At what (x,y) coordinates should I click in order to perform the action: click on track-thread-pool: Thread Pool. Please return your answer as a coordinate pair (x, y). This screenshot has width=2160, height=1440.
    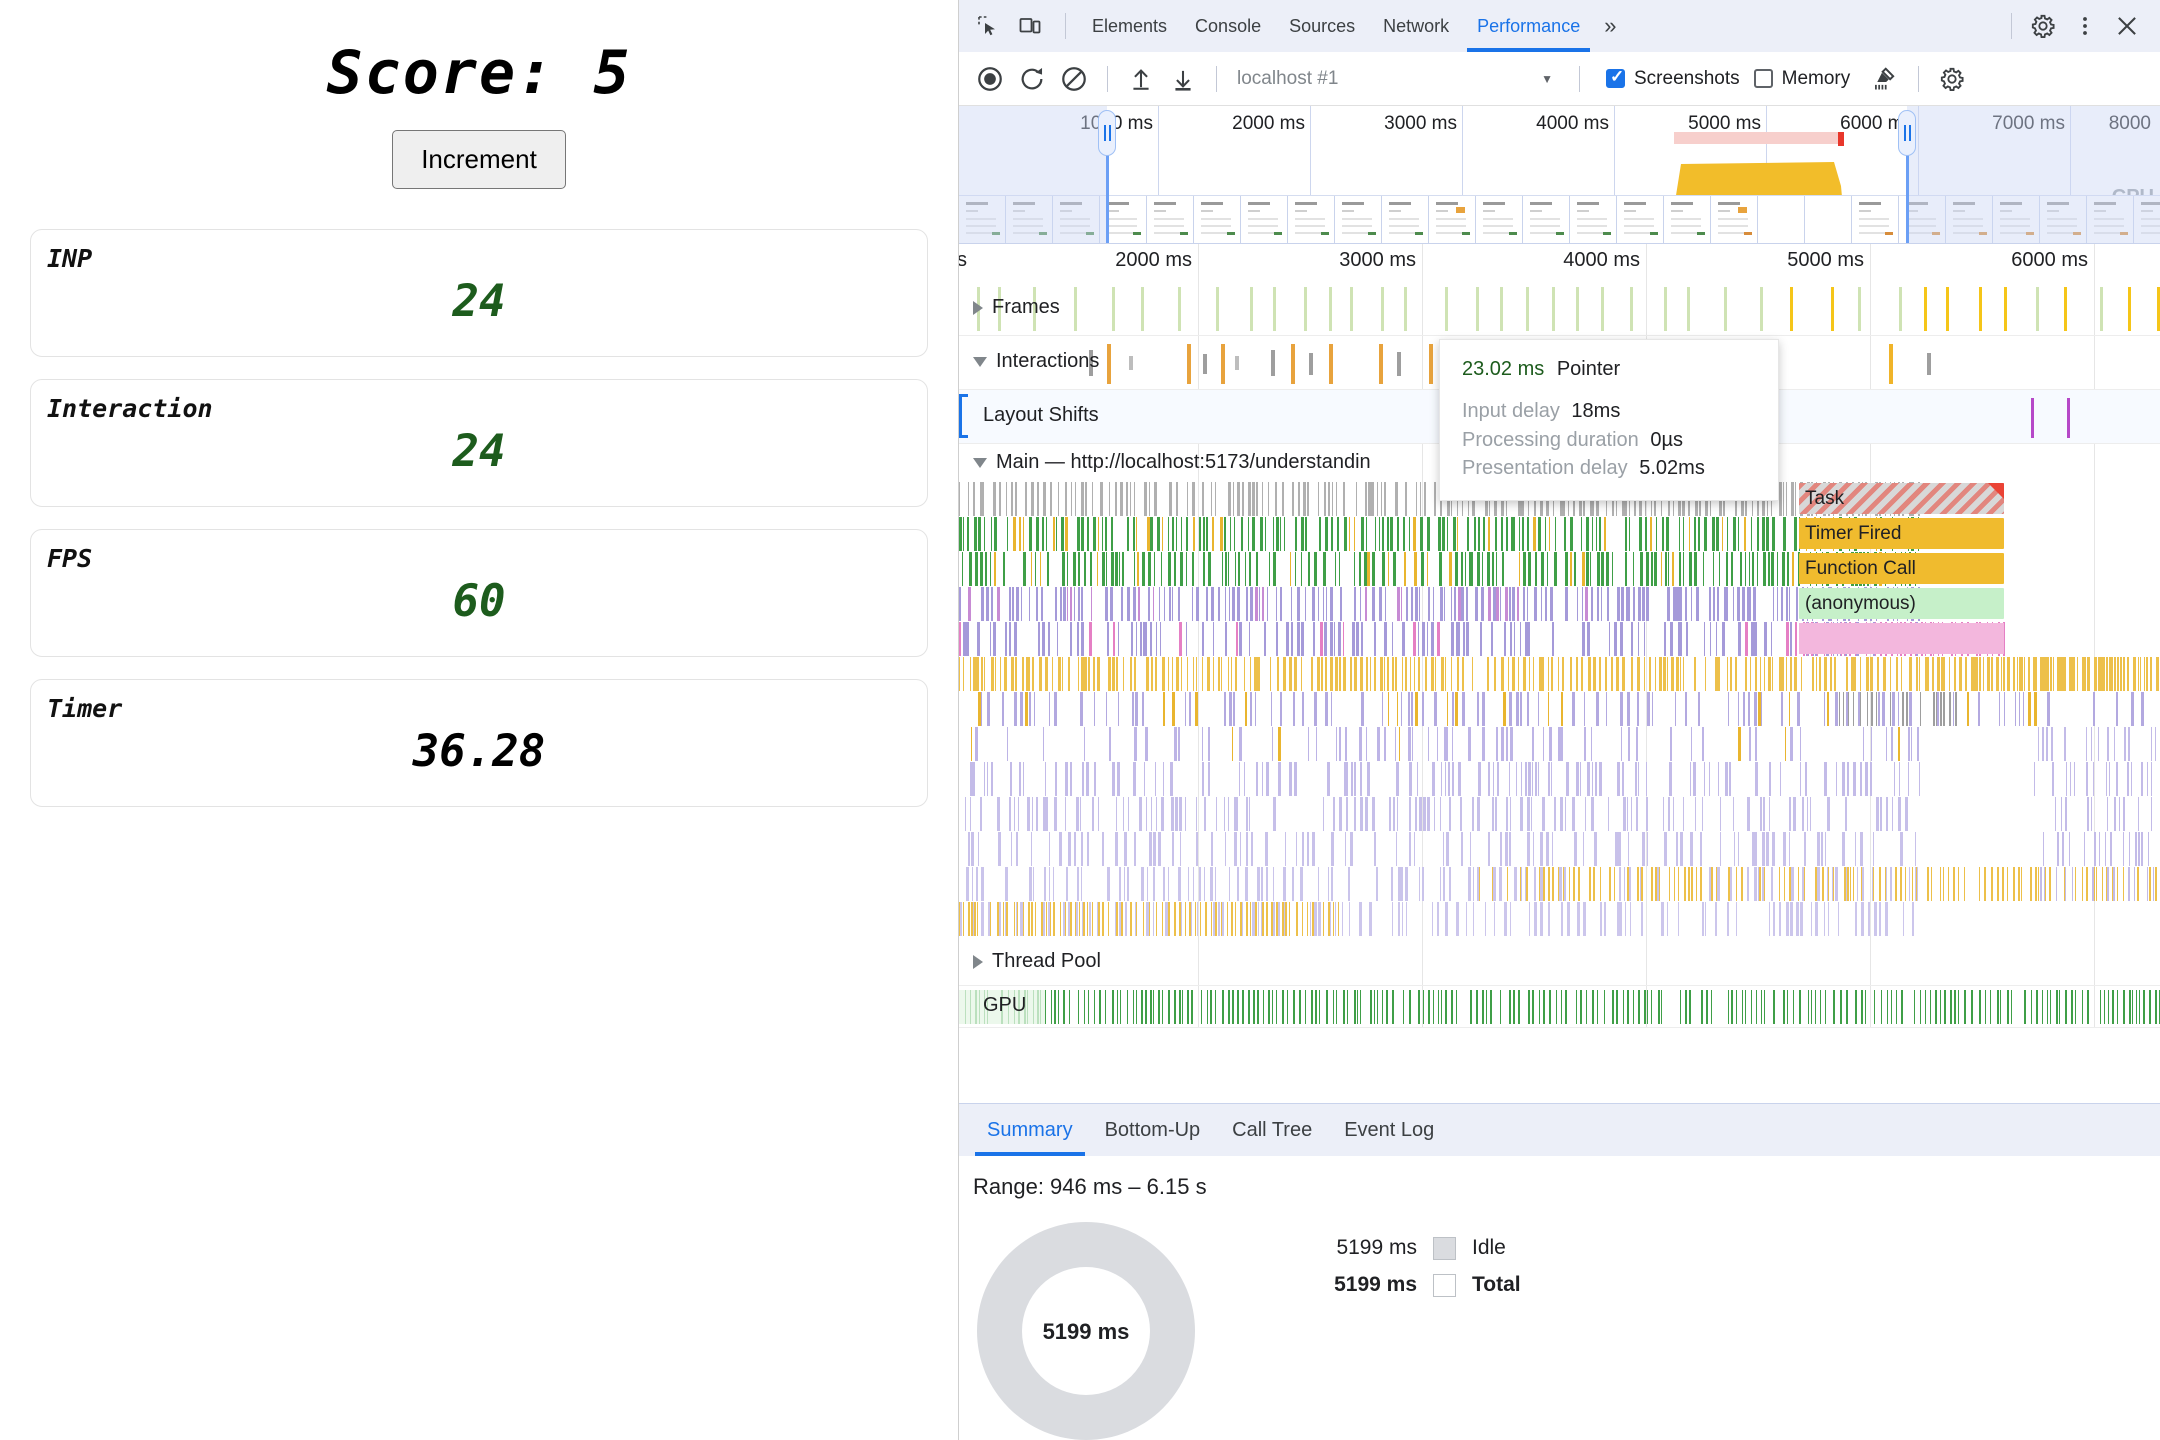
    Looking at the image, I should click on (1559, 962).